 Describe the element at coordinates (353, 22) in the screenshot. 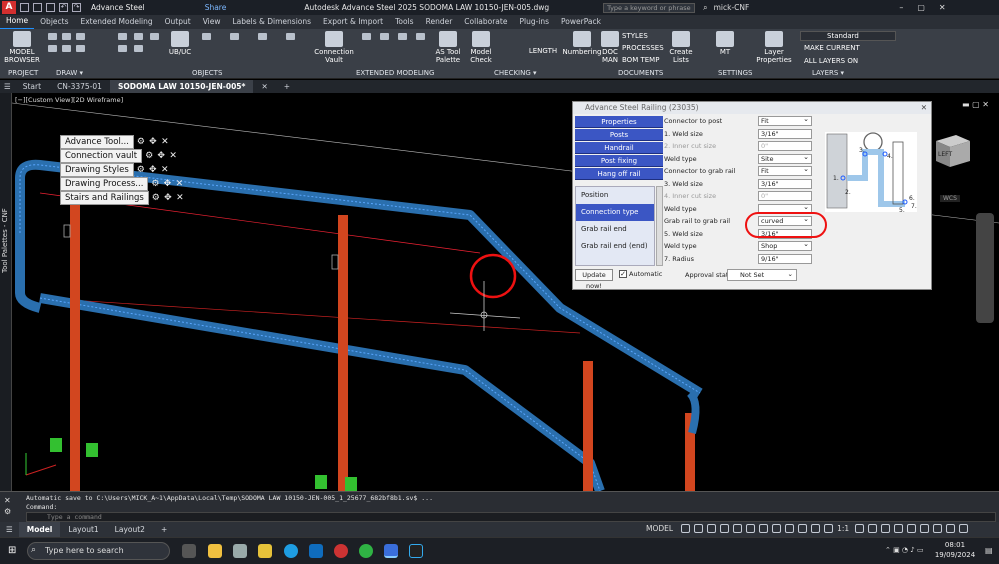

I see `tab-export-import: Export & Import` at that location.